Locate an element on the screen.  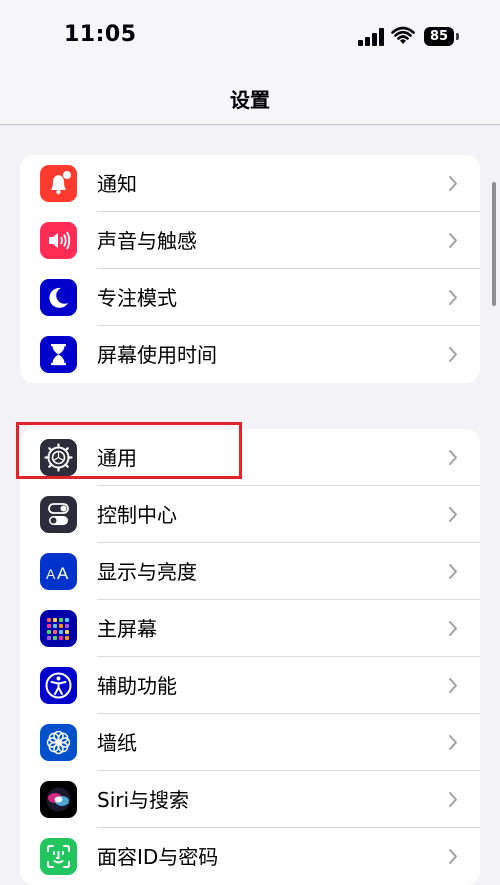
battery-icon: 85 is located at coordinates (439, 36).